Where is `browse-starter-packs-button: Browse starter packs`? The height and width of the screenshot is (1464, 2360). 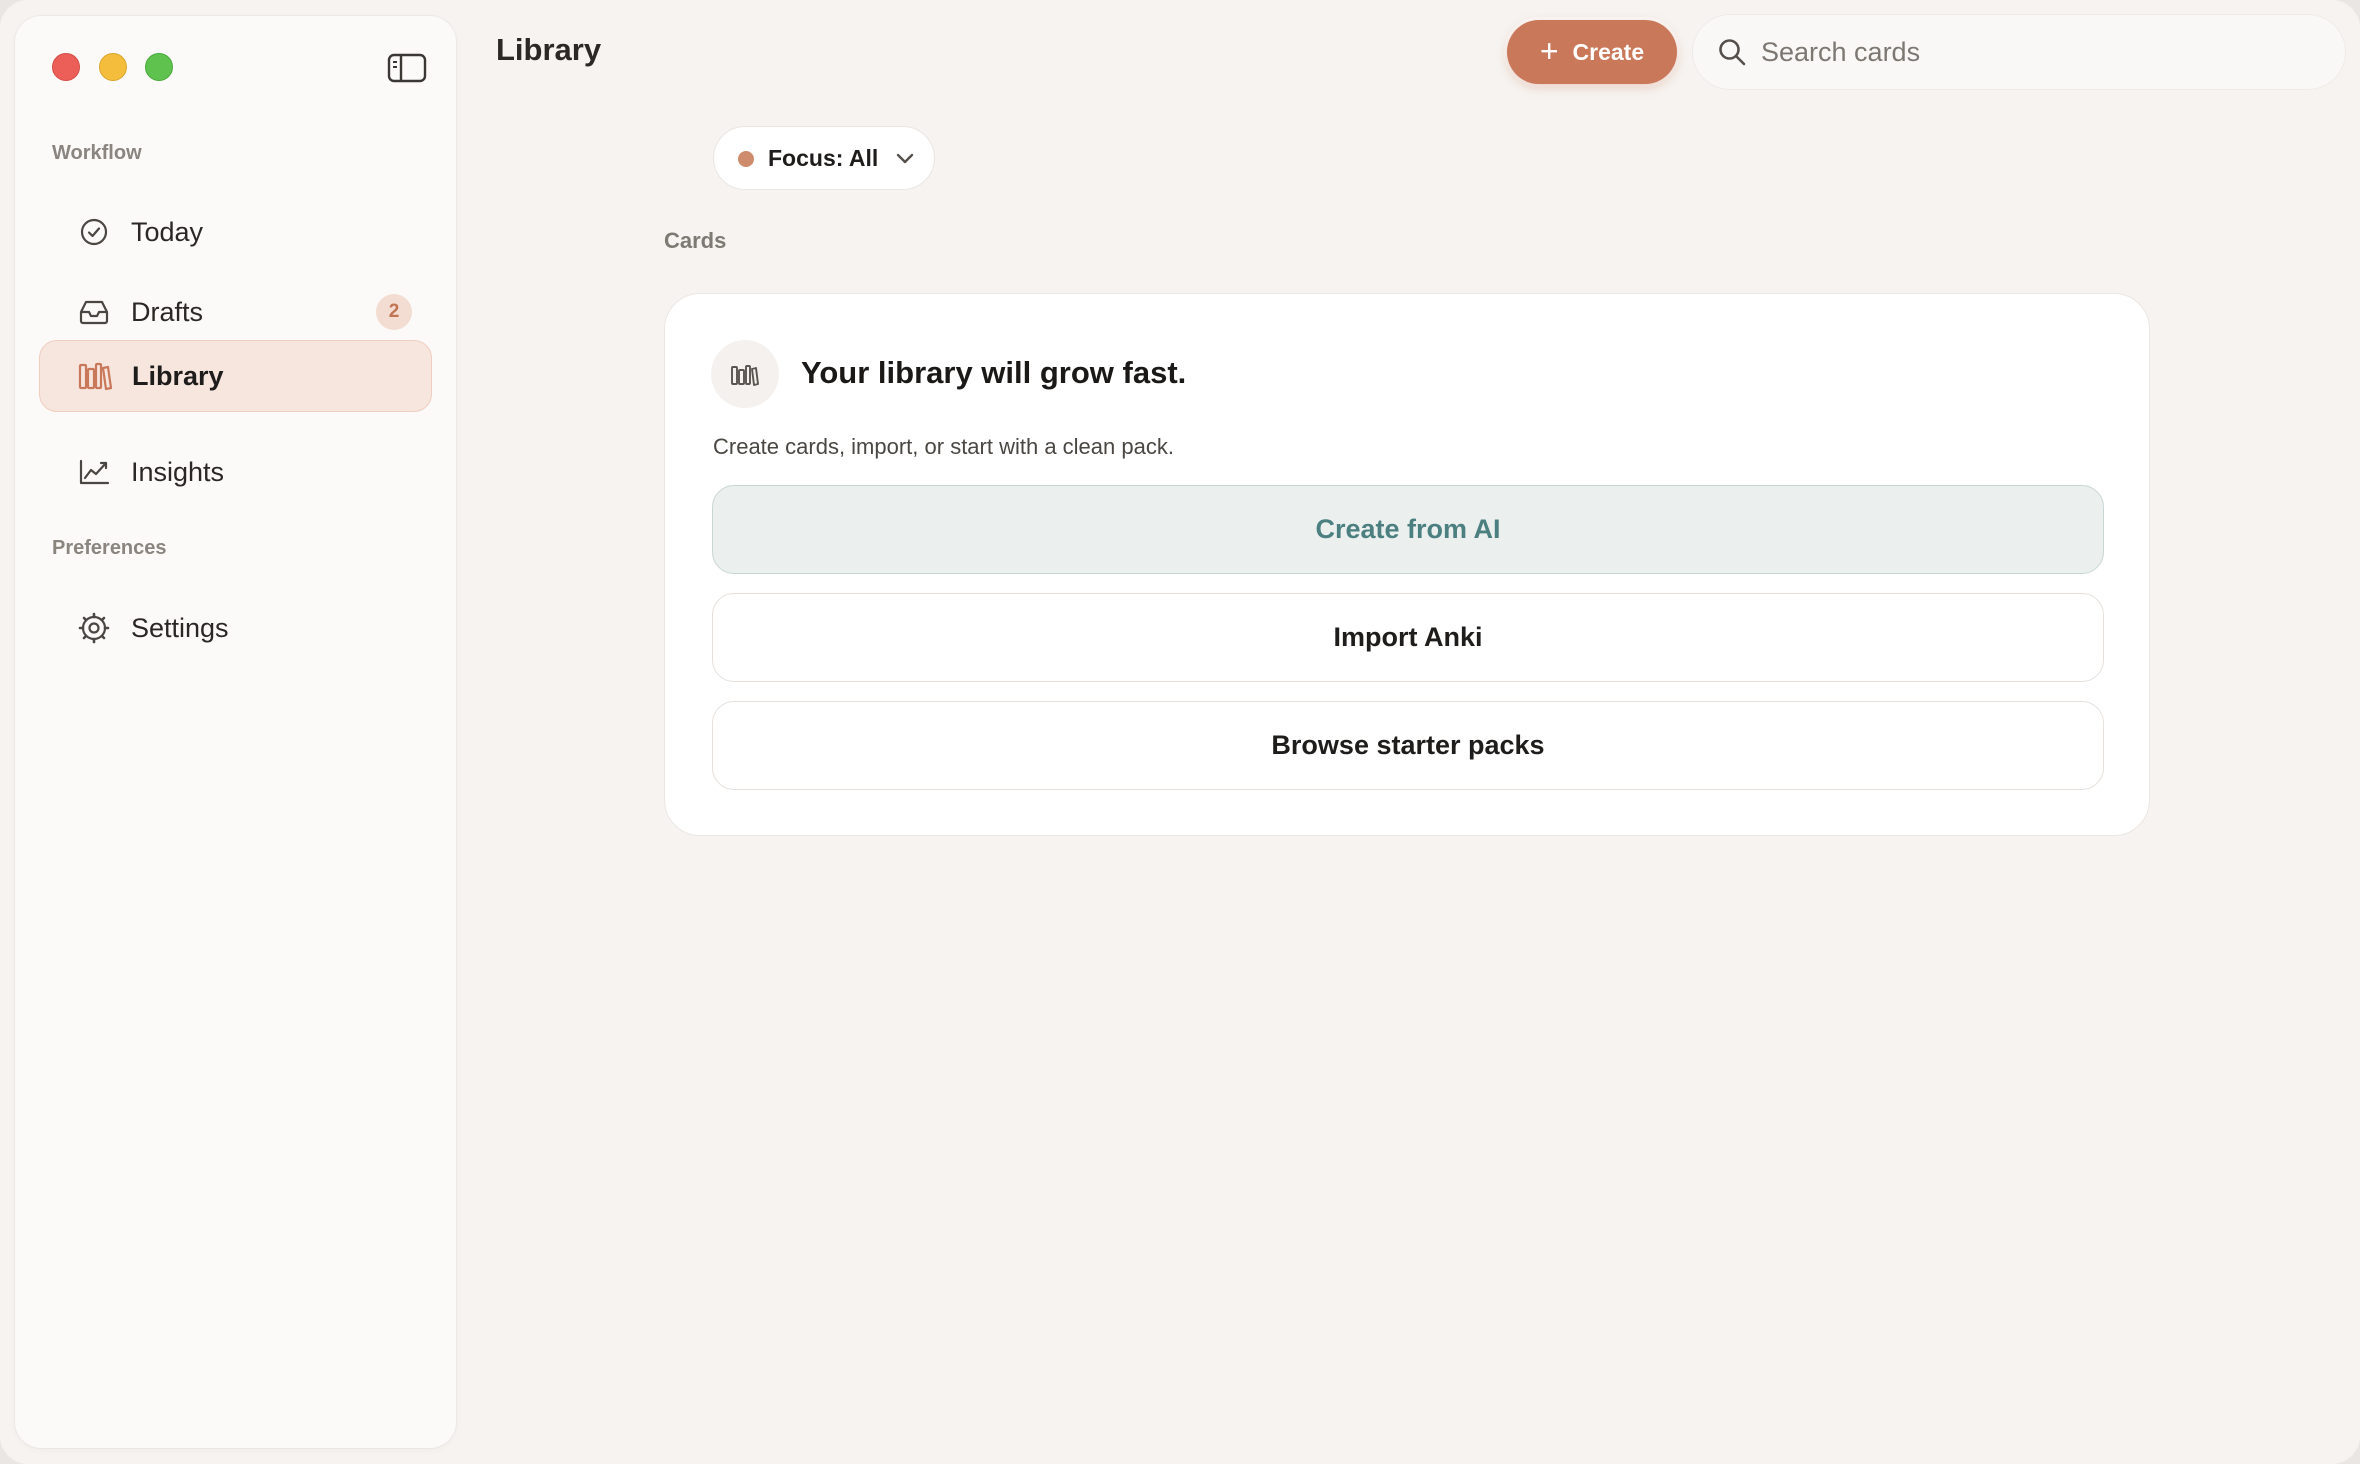 browse-starter-packs-button: Browse starter packs is located at coordinates (1408, 745).